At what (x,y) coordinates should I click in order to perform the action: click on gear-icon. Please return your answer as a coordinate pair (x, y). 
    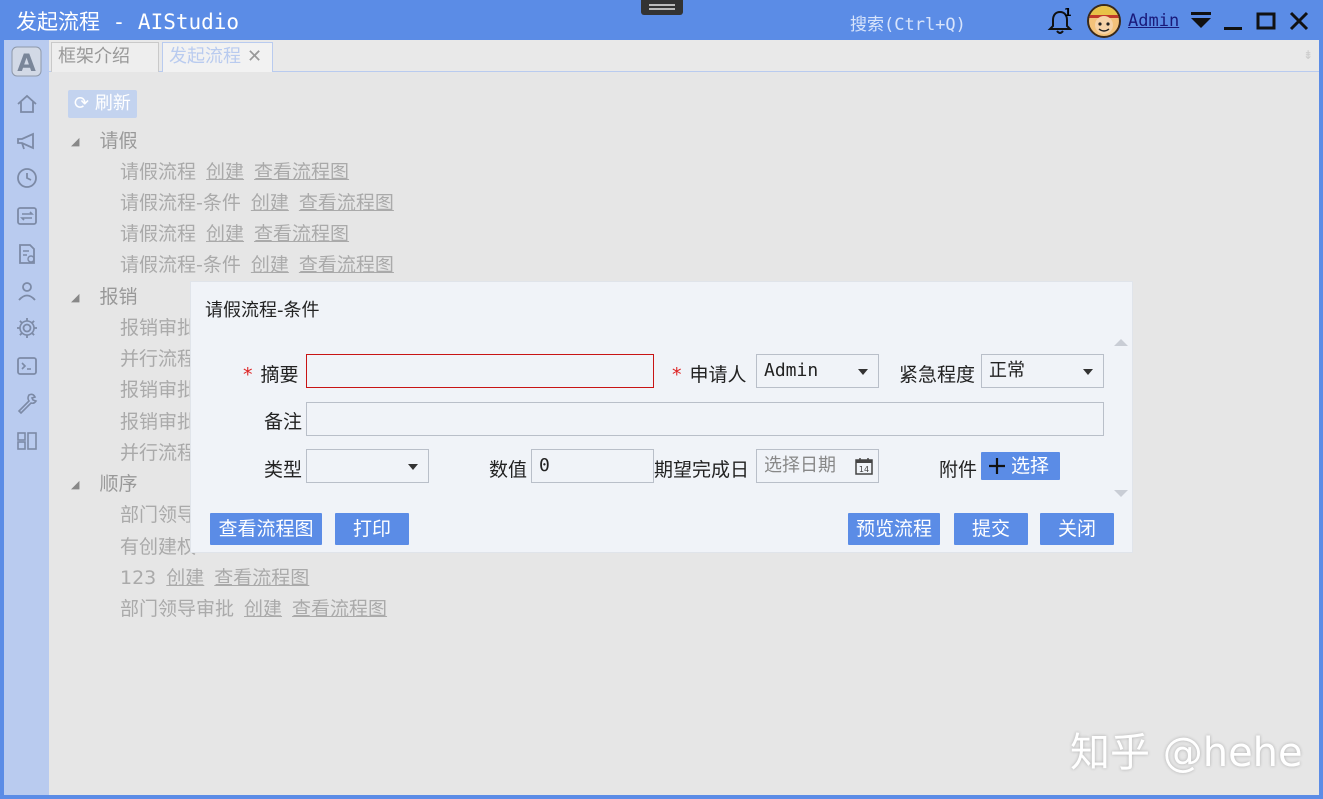
    Looking at the image, I should click on (27, 328).